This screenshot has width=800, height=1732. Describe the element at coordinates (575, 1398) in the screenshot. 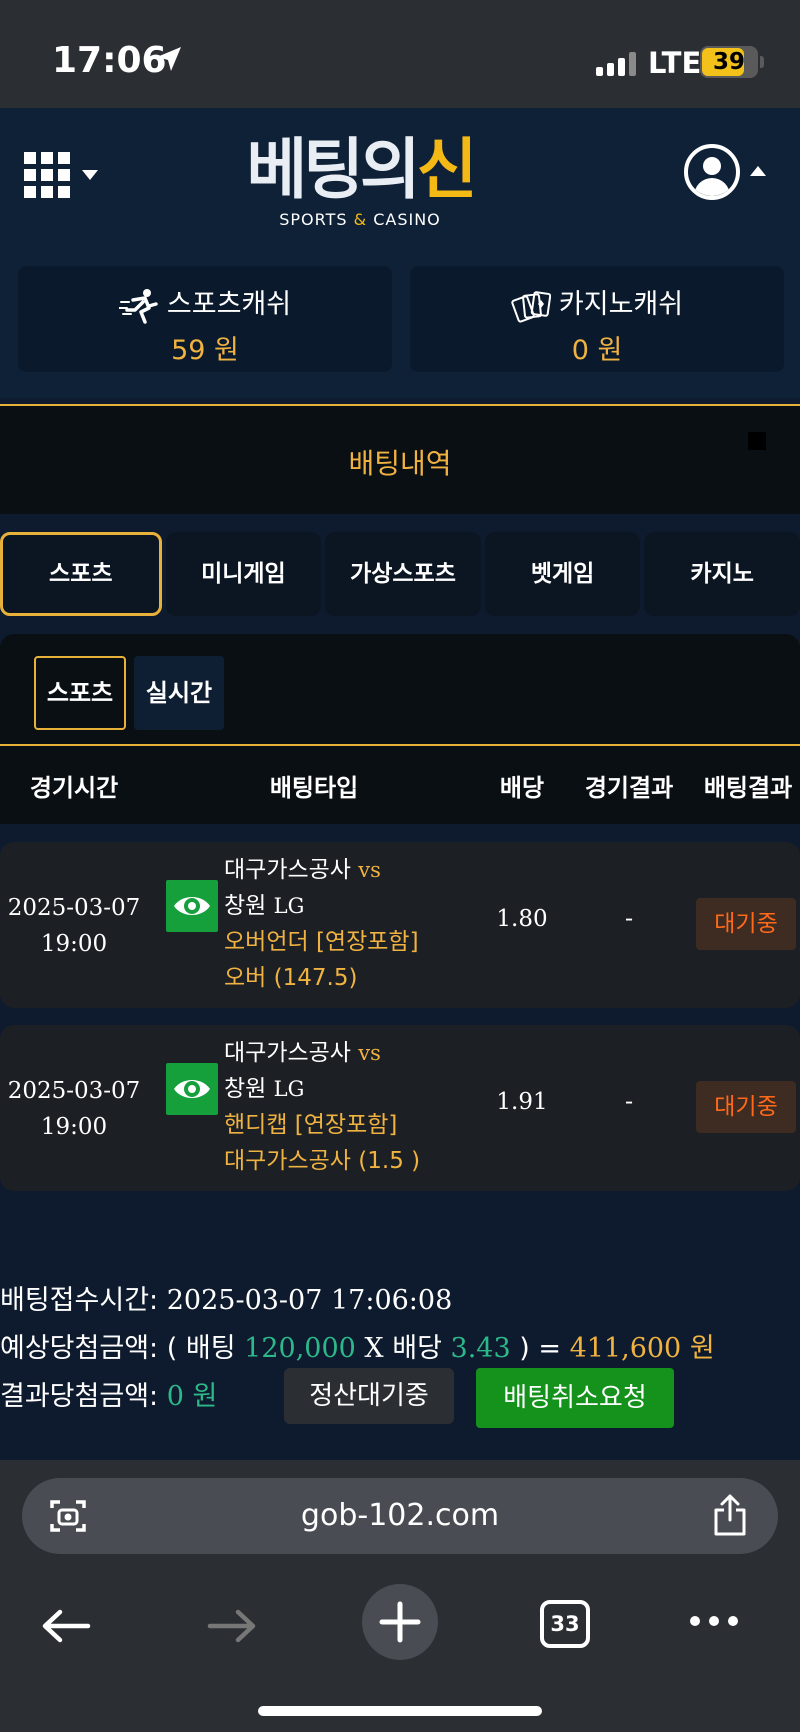

I see `cancel-bet-button: 배팅취소요청` at that location.